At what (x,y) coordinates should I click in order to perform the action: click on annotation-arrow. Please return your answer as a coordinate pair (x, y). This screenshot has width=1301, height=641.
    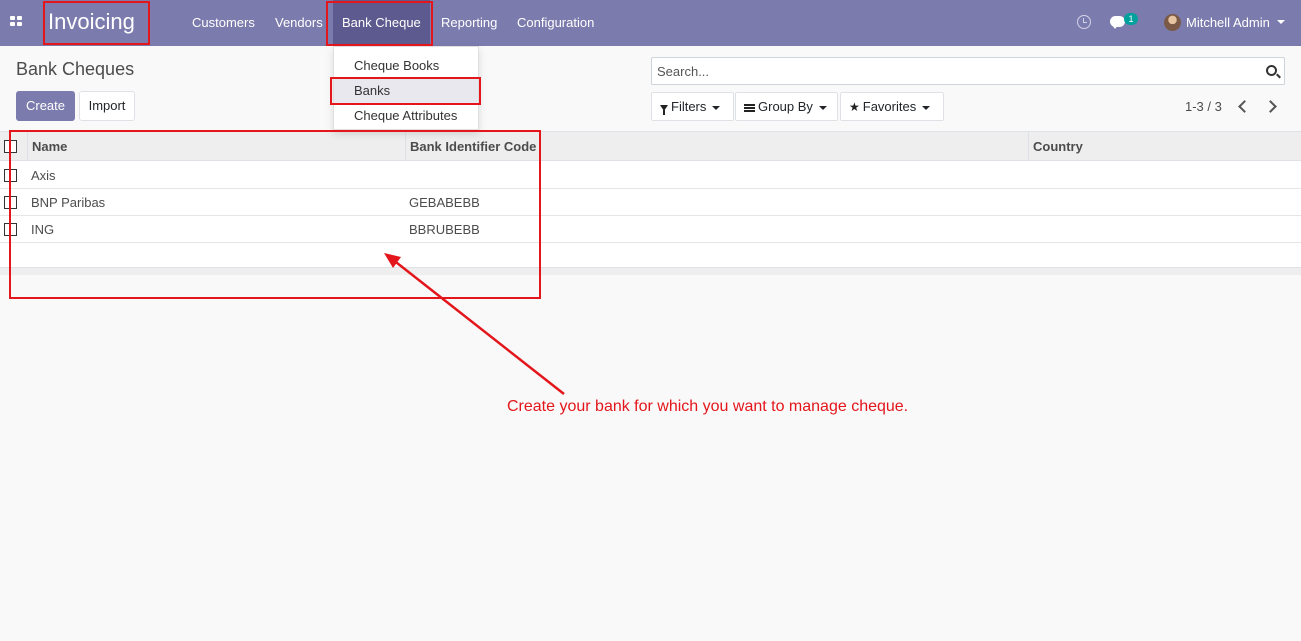
    Looking at the image, I should click on (474, 324).